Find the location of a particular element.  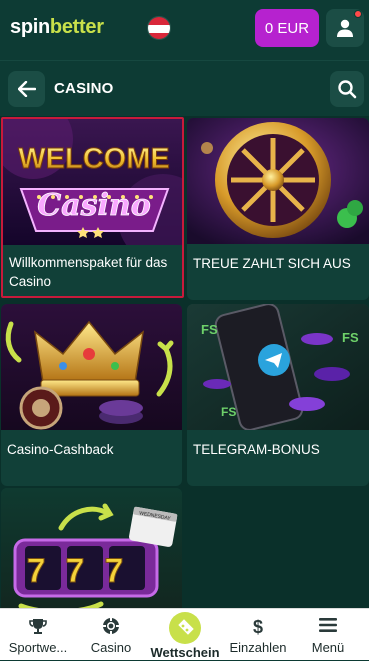

nav-menu: Menü is located at coordinates (328, 635).